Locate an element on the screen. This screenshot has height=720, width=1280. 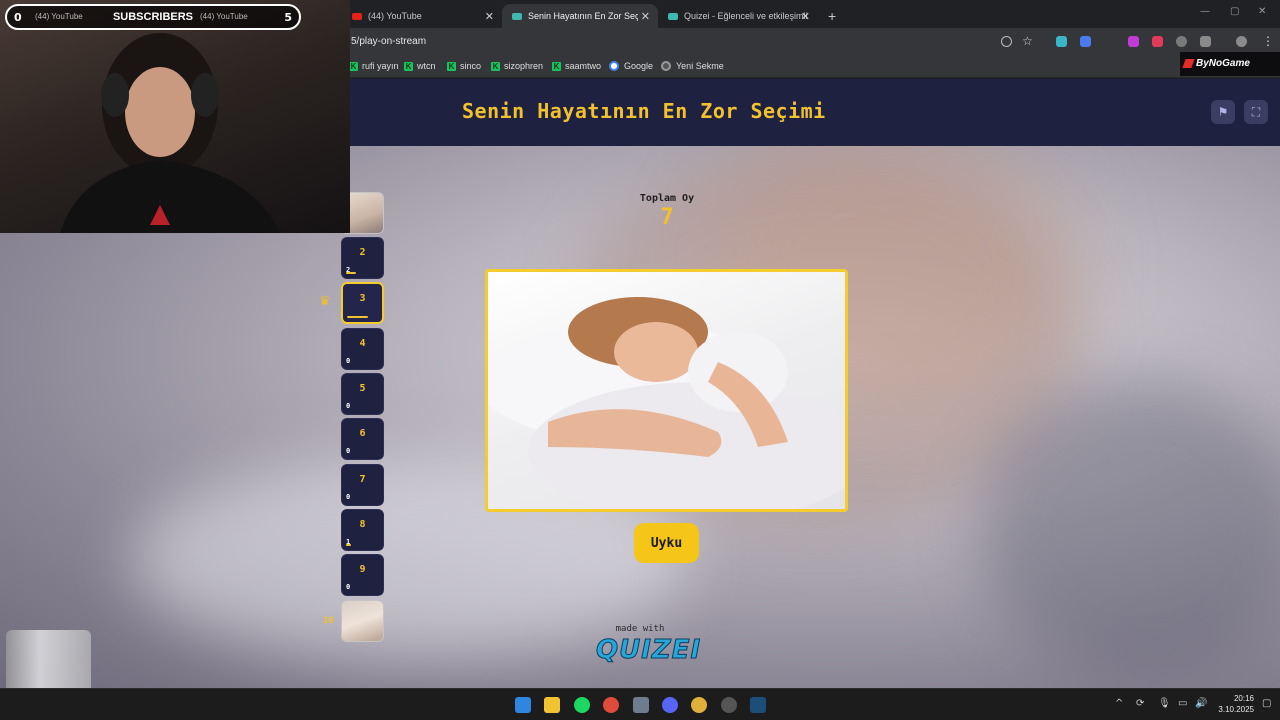
answer-button: Uyku is located at coordinates (666, 543).